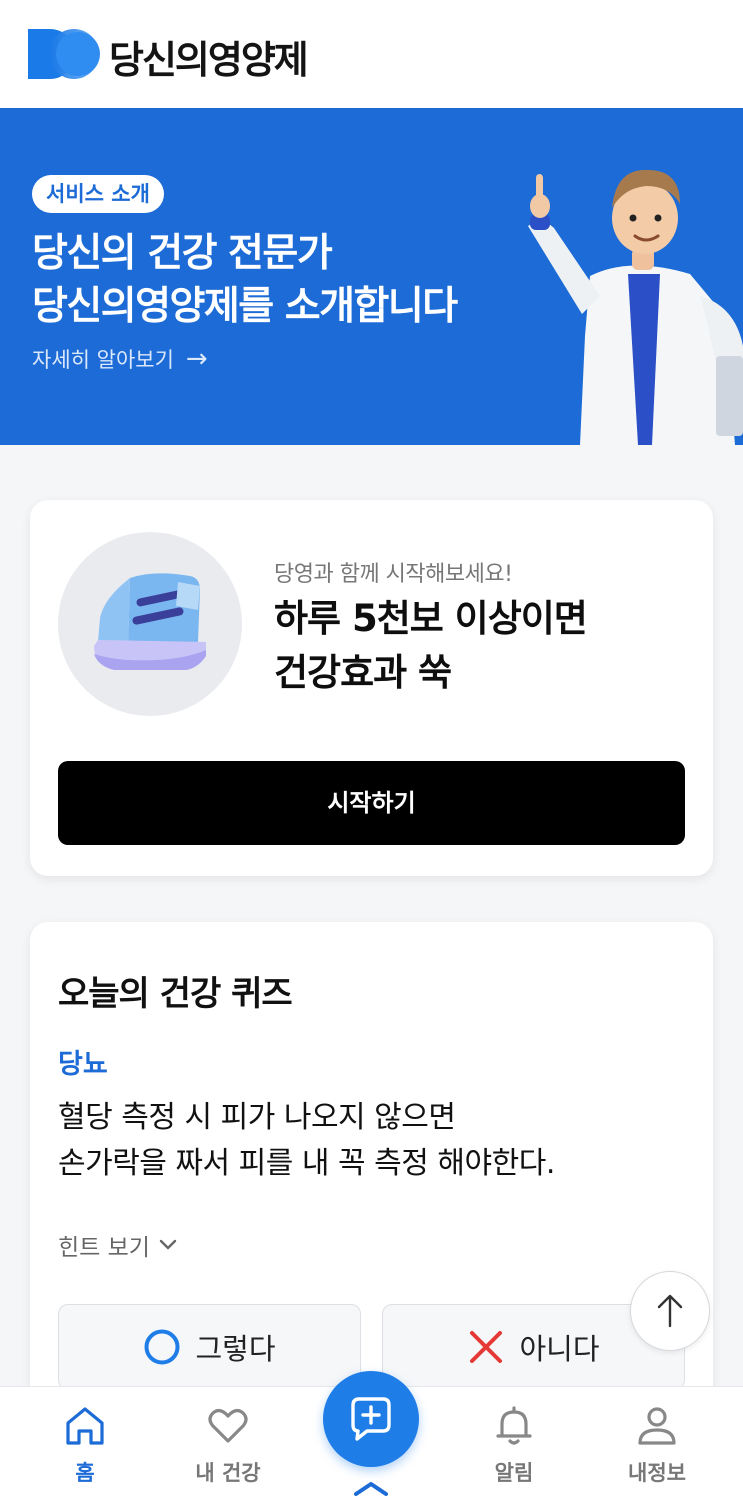 This screenshot has height=1512, width=743. I want to click on answer-yes-button: 그렇다, so click(209, 1347).